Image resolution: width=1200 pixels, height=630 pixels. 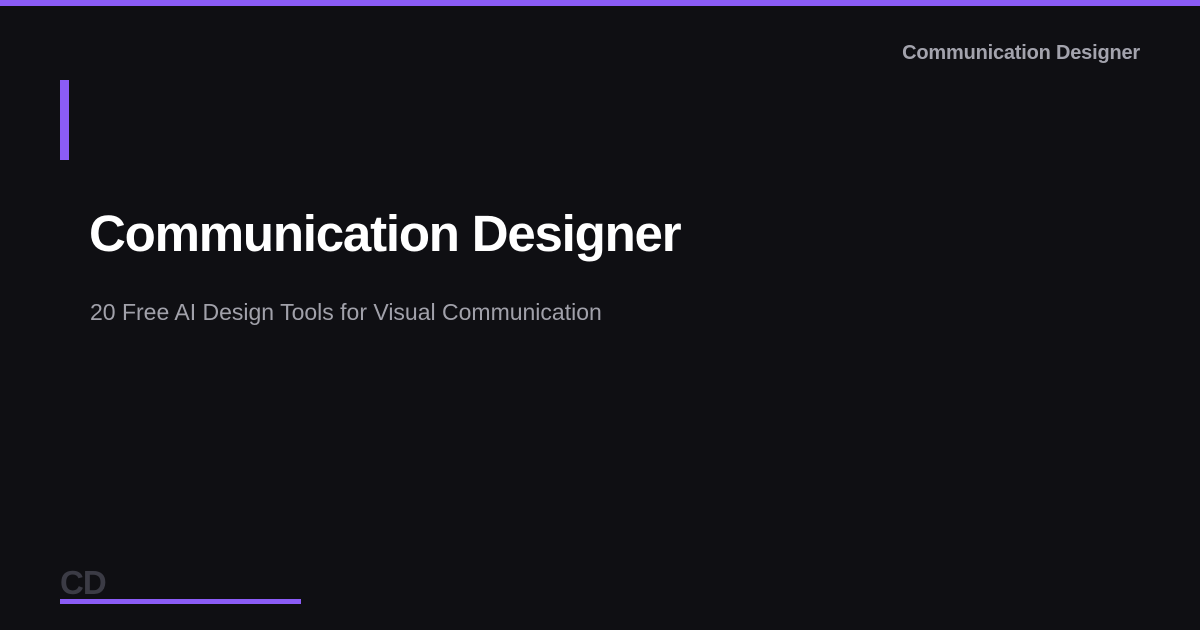 What do you see at coordinates (180, 601) in the screenshot?
I see `logo-underline` at bounding box center [180, 601].